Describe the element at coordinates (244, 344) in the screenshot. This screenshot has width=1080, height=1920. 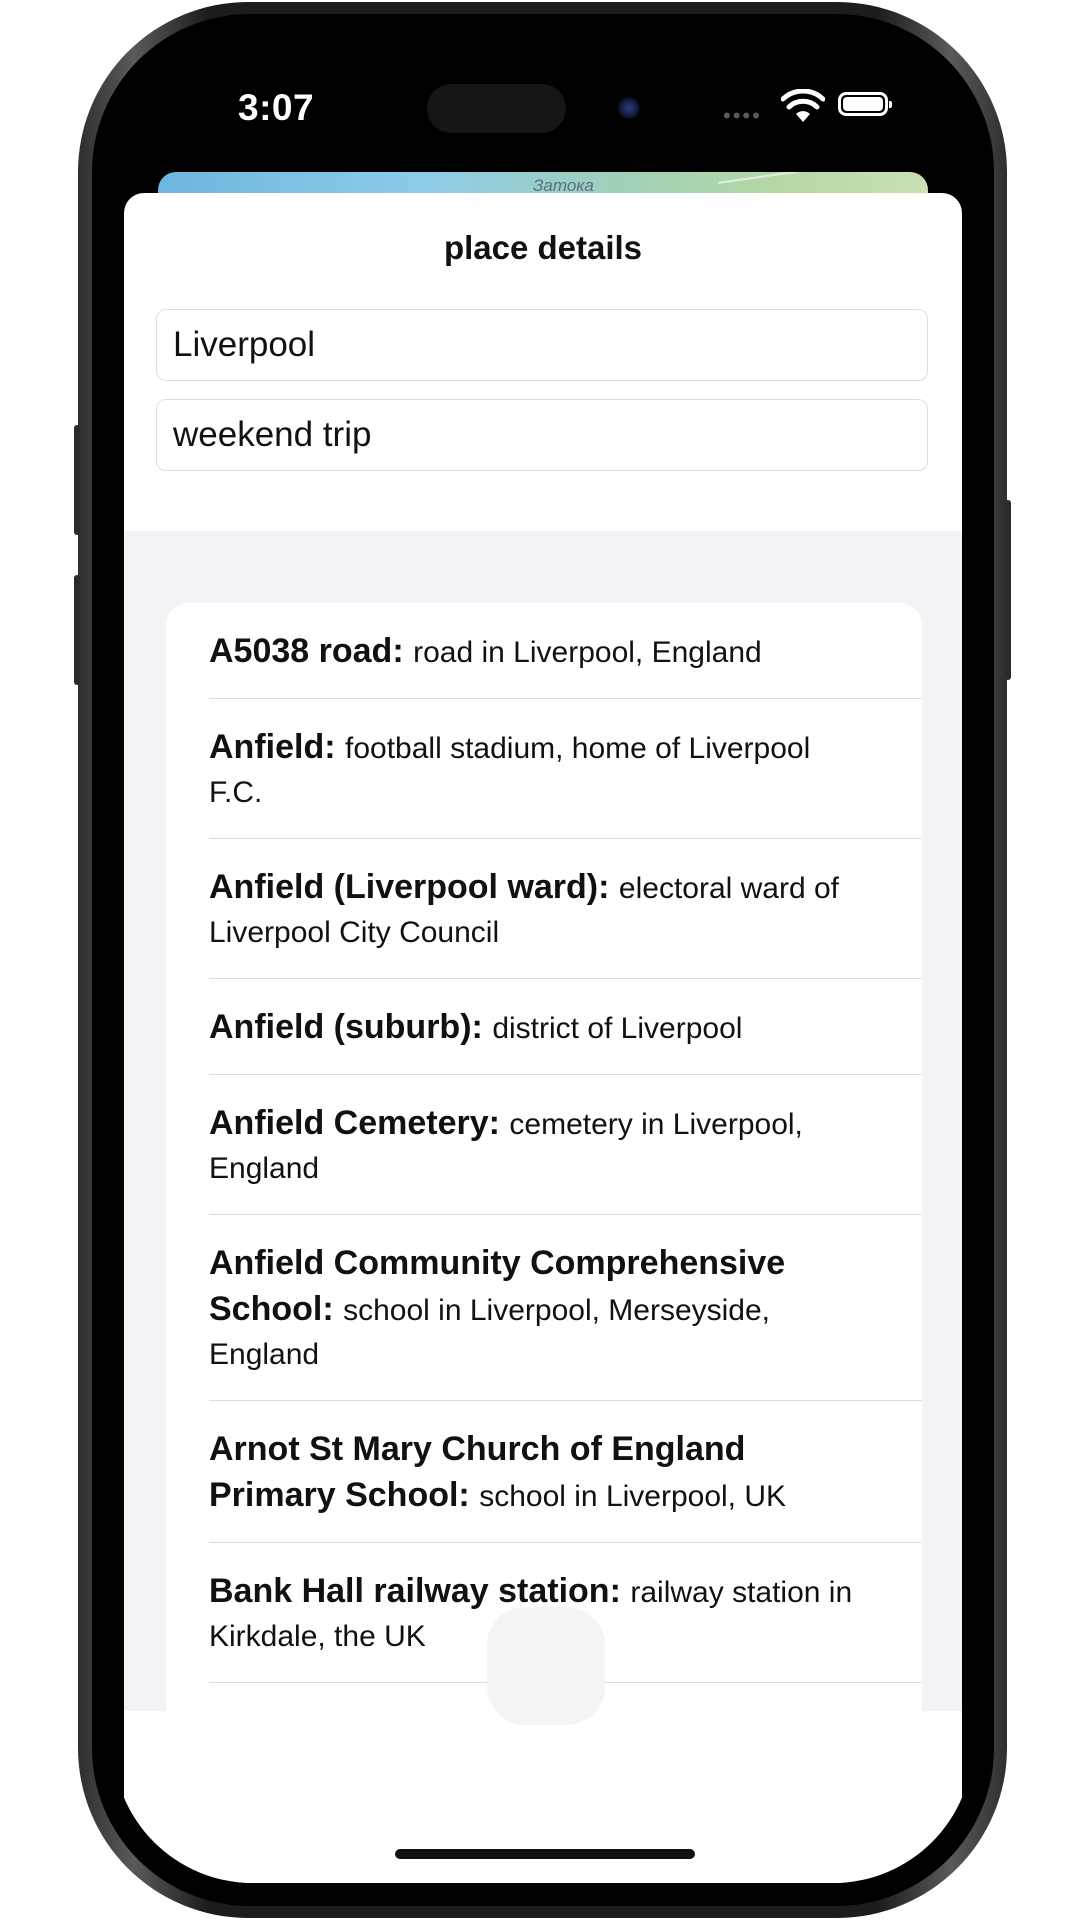
I see `place-name-value: Liverpool` at that location.